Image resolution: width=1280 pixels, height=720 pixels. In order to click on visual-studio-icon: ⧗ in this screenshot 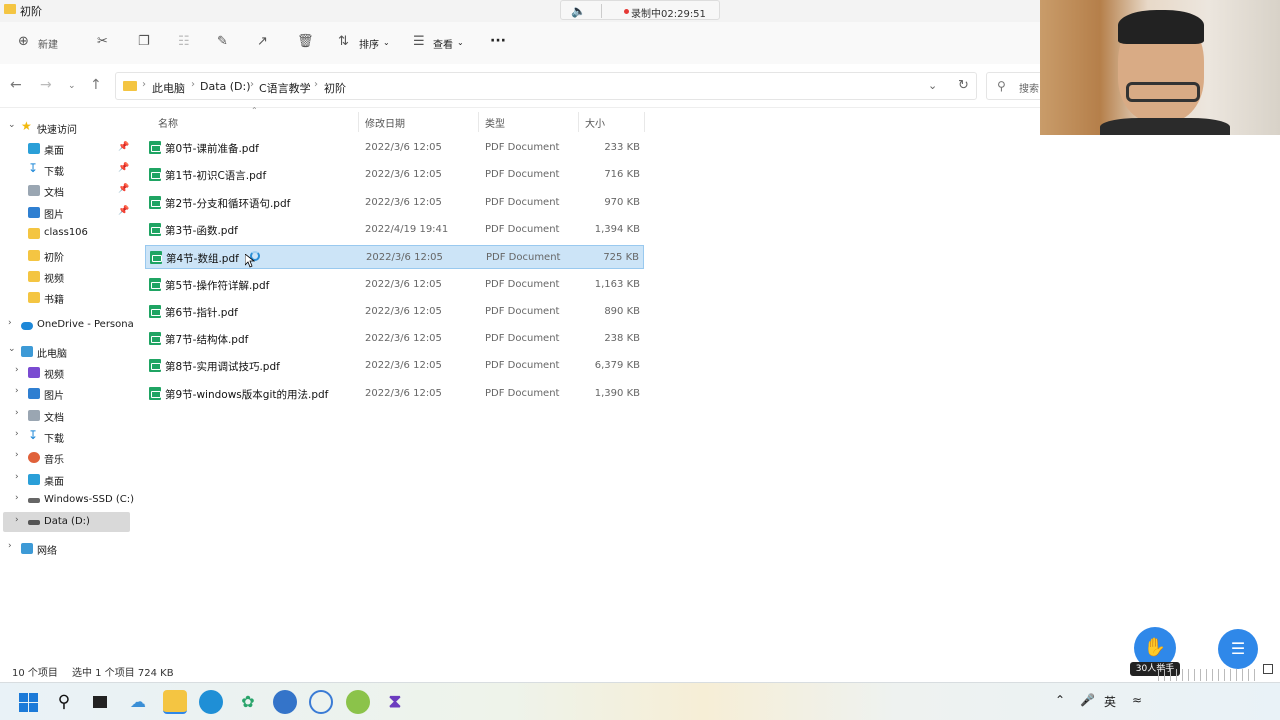, I will do `click(395, 702)`.